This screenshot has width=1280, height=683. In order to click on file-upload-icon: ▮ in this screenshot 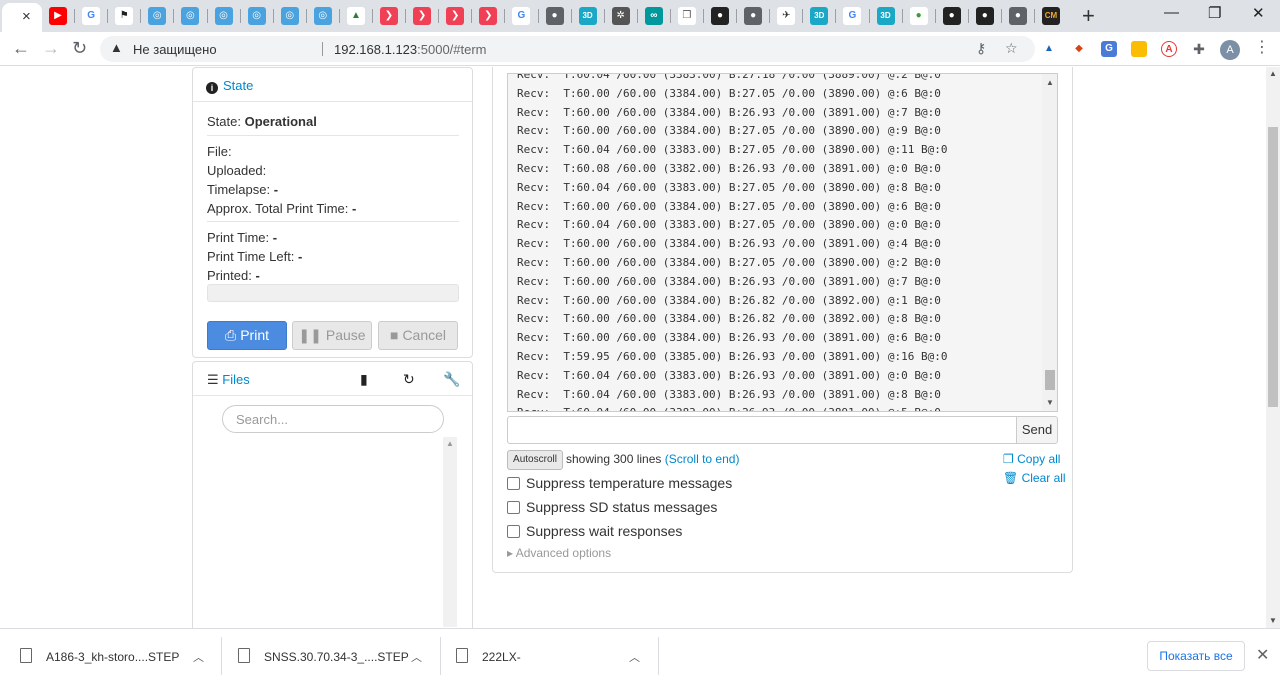, I will do `click(364, 379)`.